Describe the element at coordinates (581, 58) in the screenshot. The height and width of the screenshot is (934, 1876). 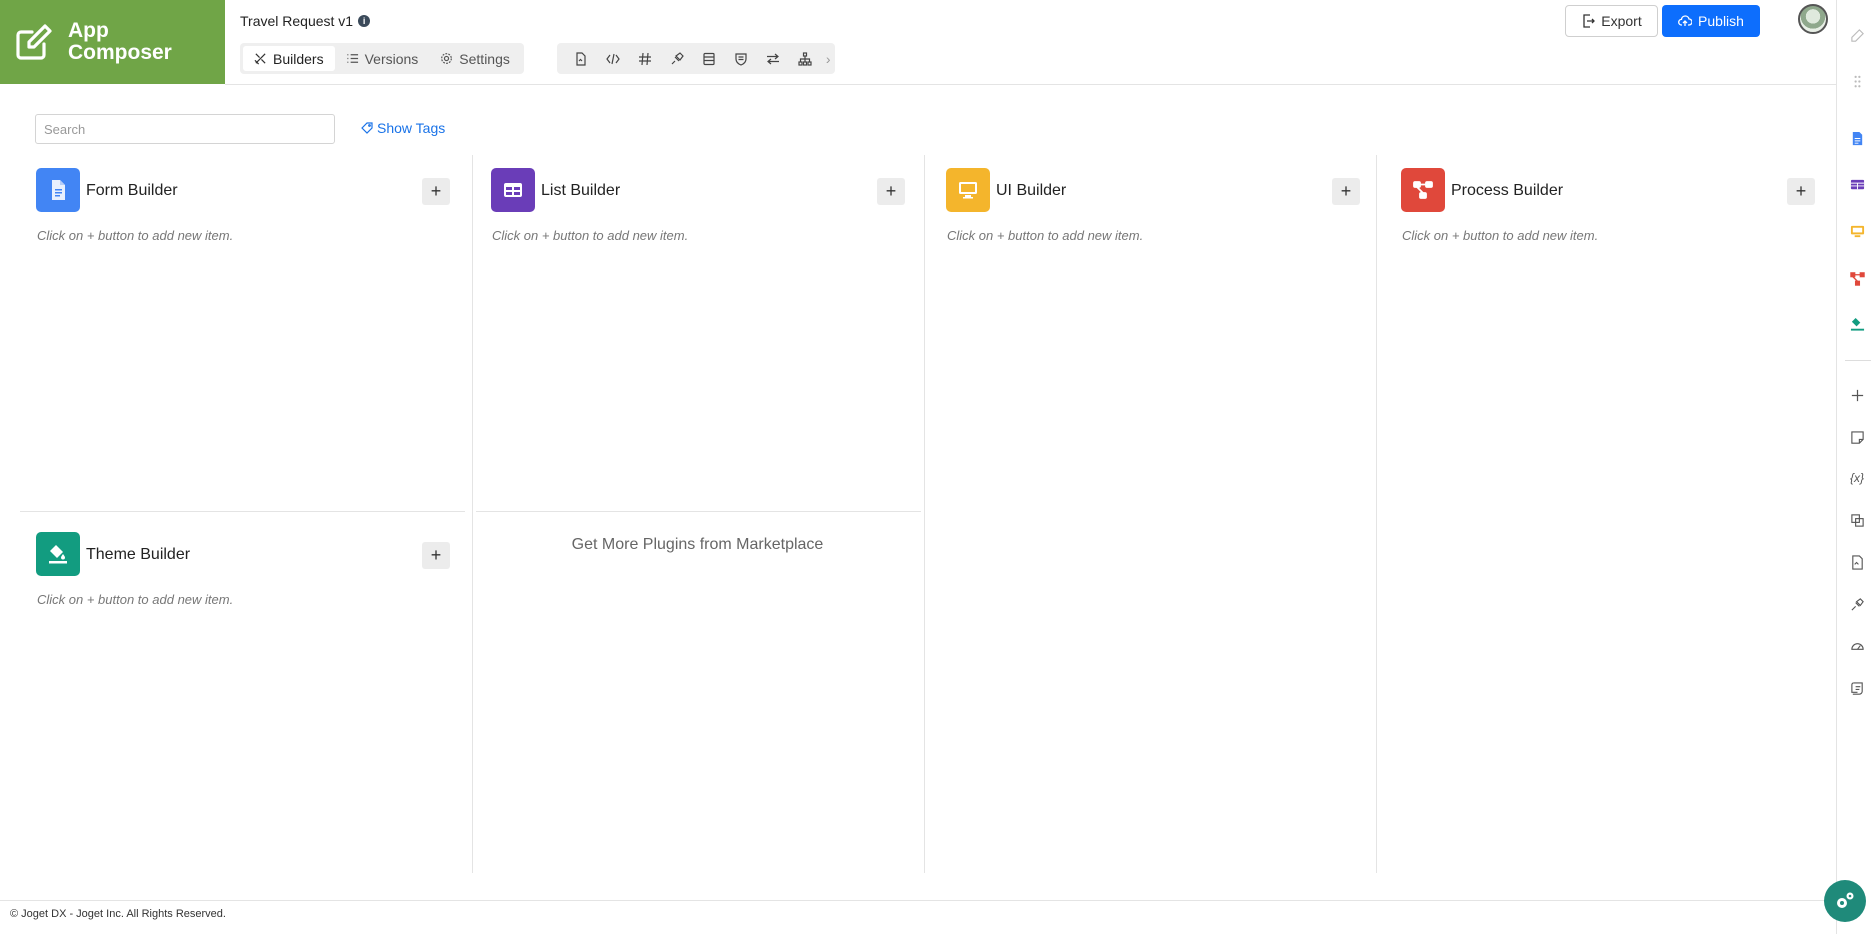
I see `document-icon` at that location.